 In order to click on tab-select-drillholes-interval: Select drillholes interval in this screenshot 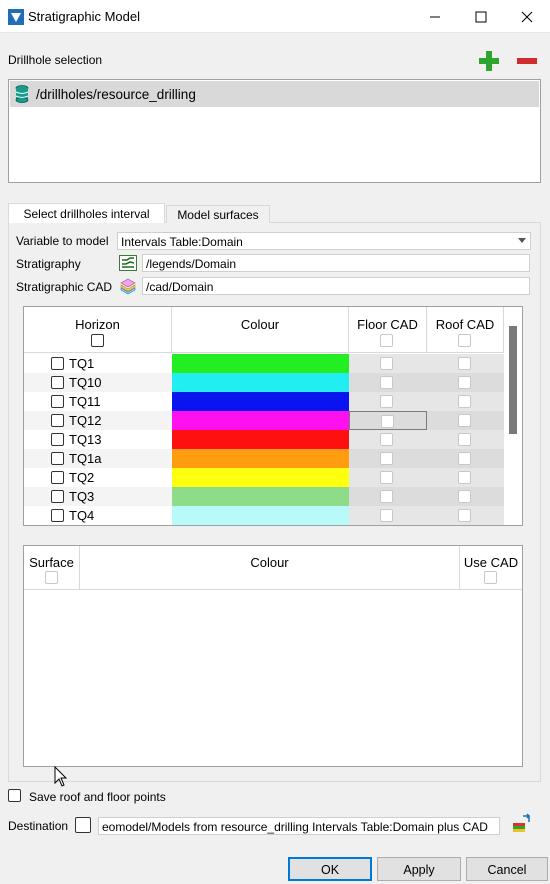, I will do `click(86, 213)`.